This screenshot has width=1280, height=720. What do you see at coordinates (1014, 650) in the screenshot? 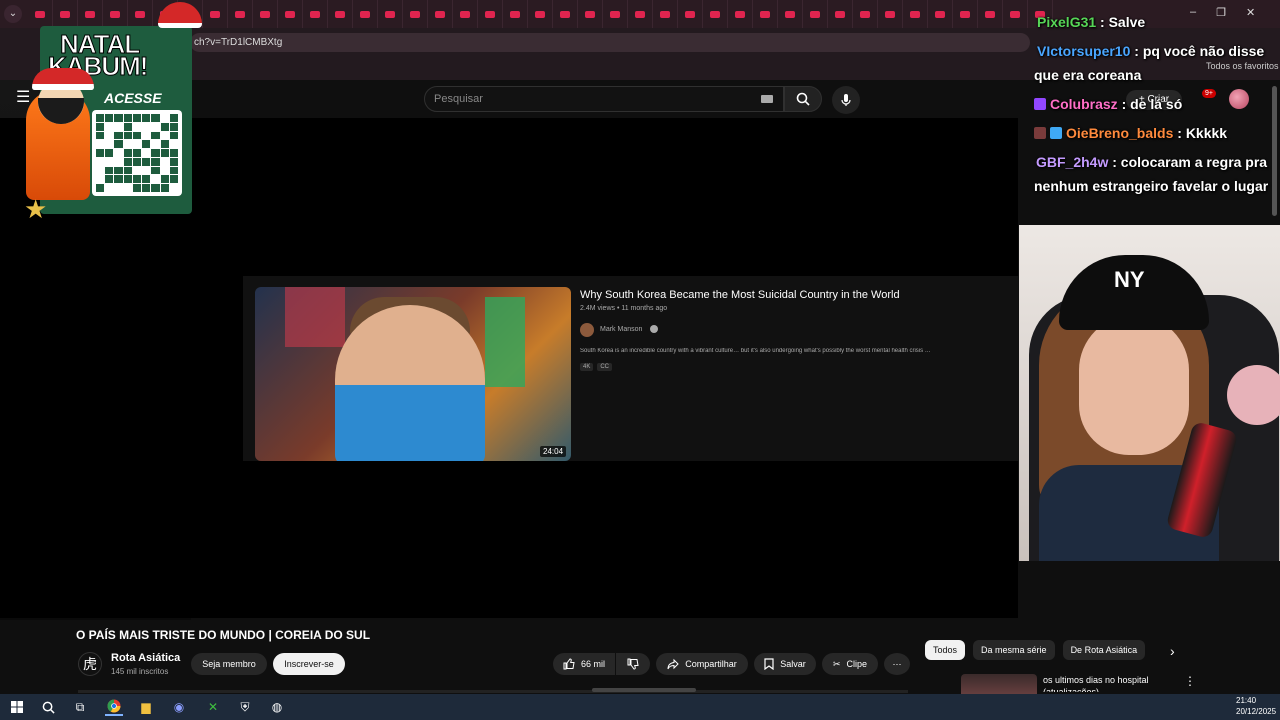
I see `chip-same-series: Da mesma série` at bounding box center [1014, 650].